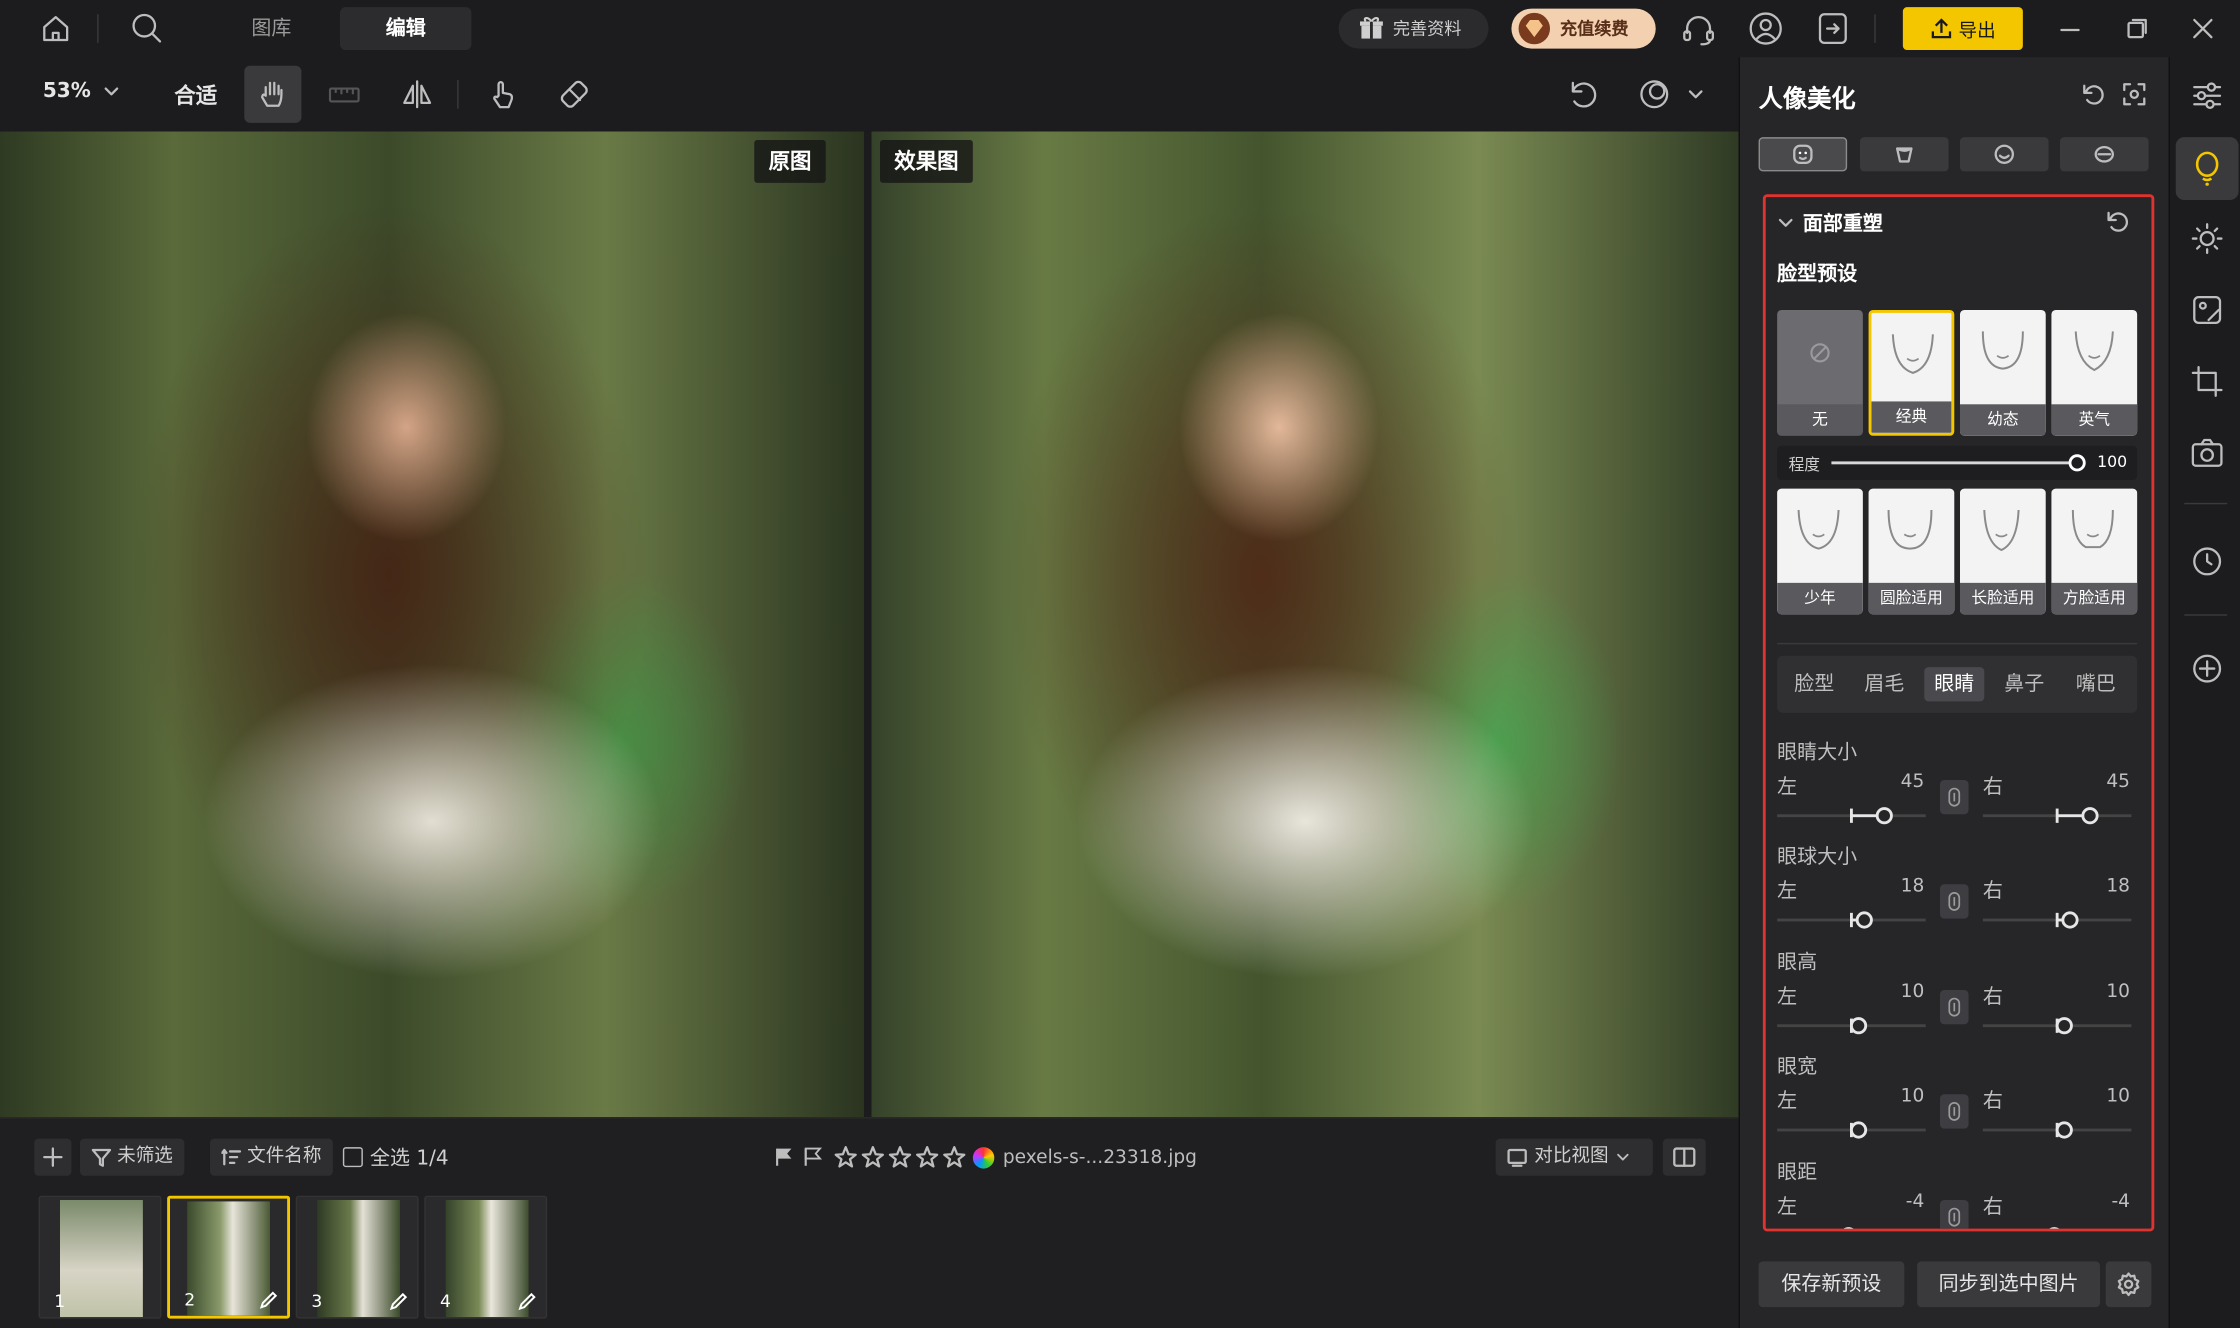 This screenshot has width=2240, height=1328. Describe the element at coordinates (1583, 28) in the screenshot. I see `recharge-button: 充值续费` at that location.